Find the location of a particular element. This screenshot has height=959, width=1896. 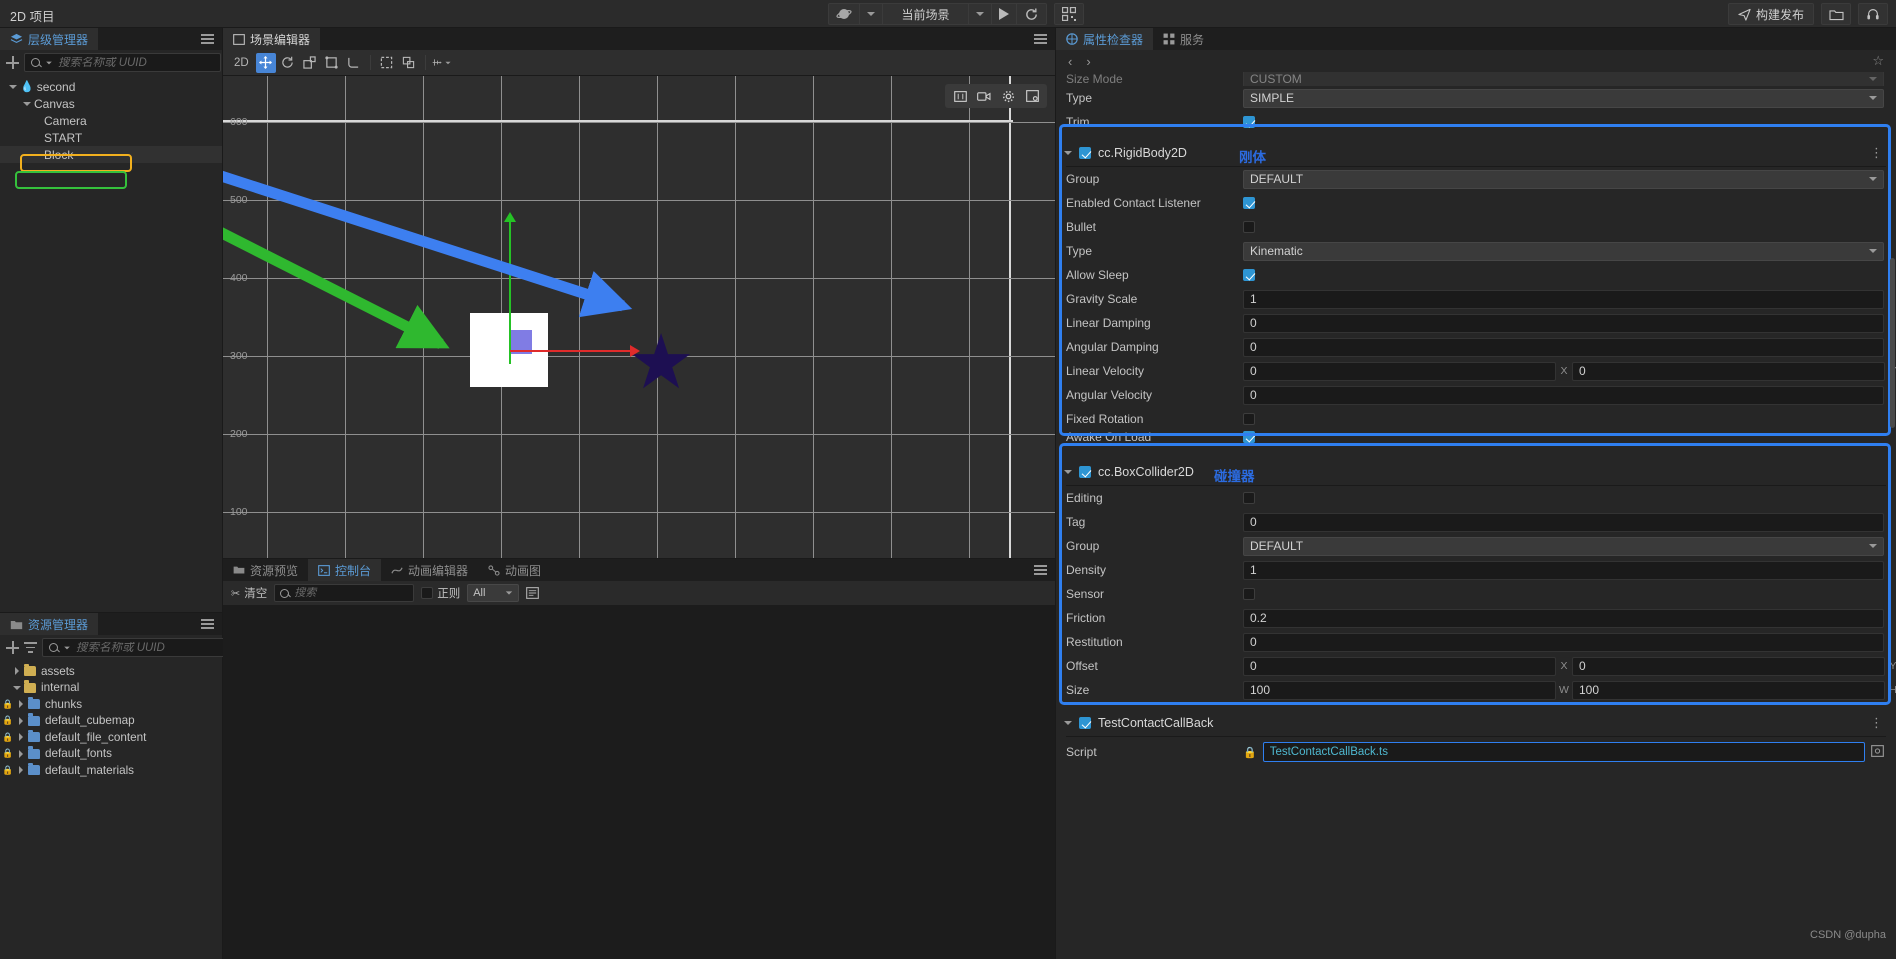

component-header: cc.RigidBody2D ⋮ is located at coordinates (1476, 153).